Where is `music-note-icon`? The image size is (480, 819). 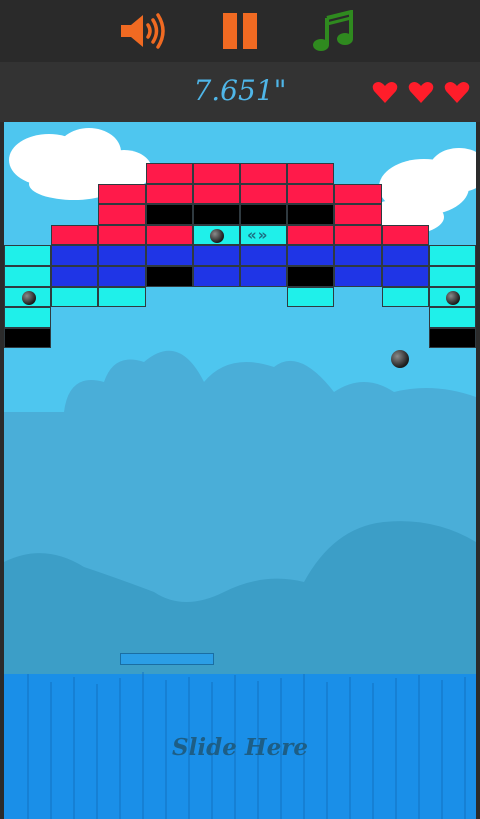
music-note-icon is located at coordinates (333, 30).